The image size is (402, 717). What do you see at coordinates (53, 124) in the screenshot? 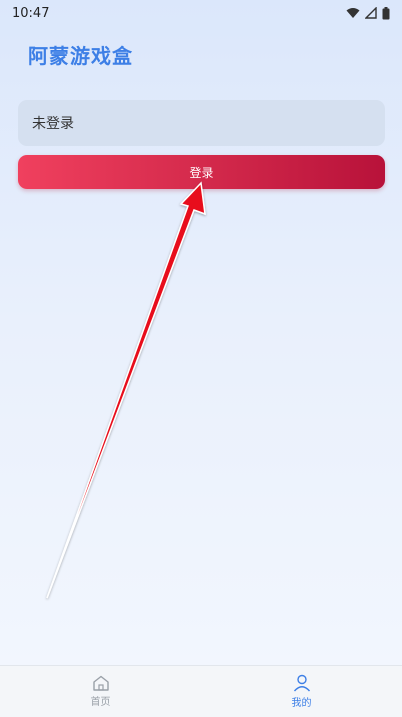
I see `login-status-text: 未登录` at bounding box center [53, 124].